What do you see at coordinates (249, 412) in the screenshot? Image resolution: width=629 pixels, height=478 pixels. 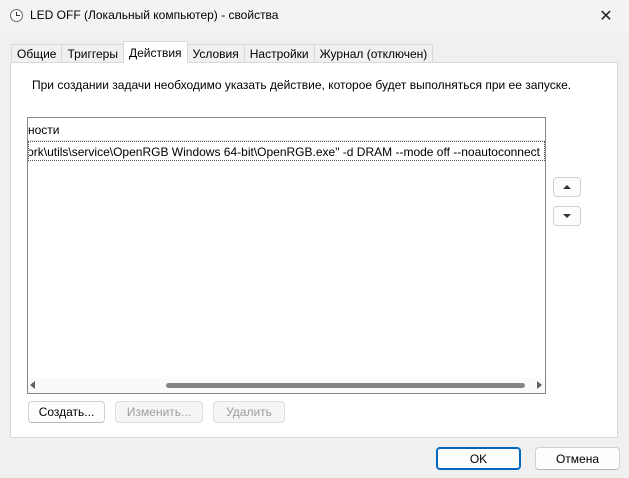 I see `delete-button: Удалить` at bounding box center [249, 412].